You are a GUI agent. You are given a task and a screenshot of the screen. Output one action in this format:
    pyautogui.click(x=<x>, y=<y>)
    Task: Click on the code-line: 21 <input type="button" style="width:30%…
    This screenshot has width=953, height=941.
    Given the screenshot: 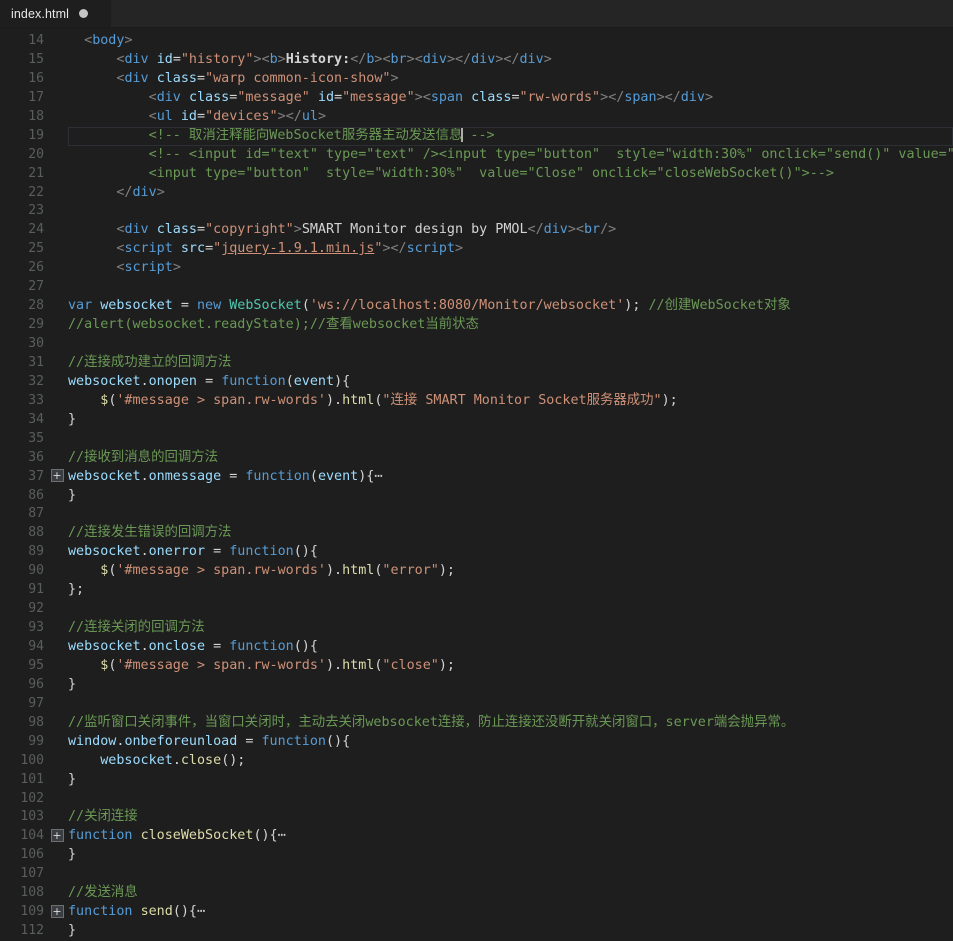 What is the action you would take?
    pyautogui.click(x=476, y=174)
    